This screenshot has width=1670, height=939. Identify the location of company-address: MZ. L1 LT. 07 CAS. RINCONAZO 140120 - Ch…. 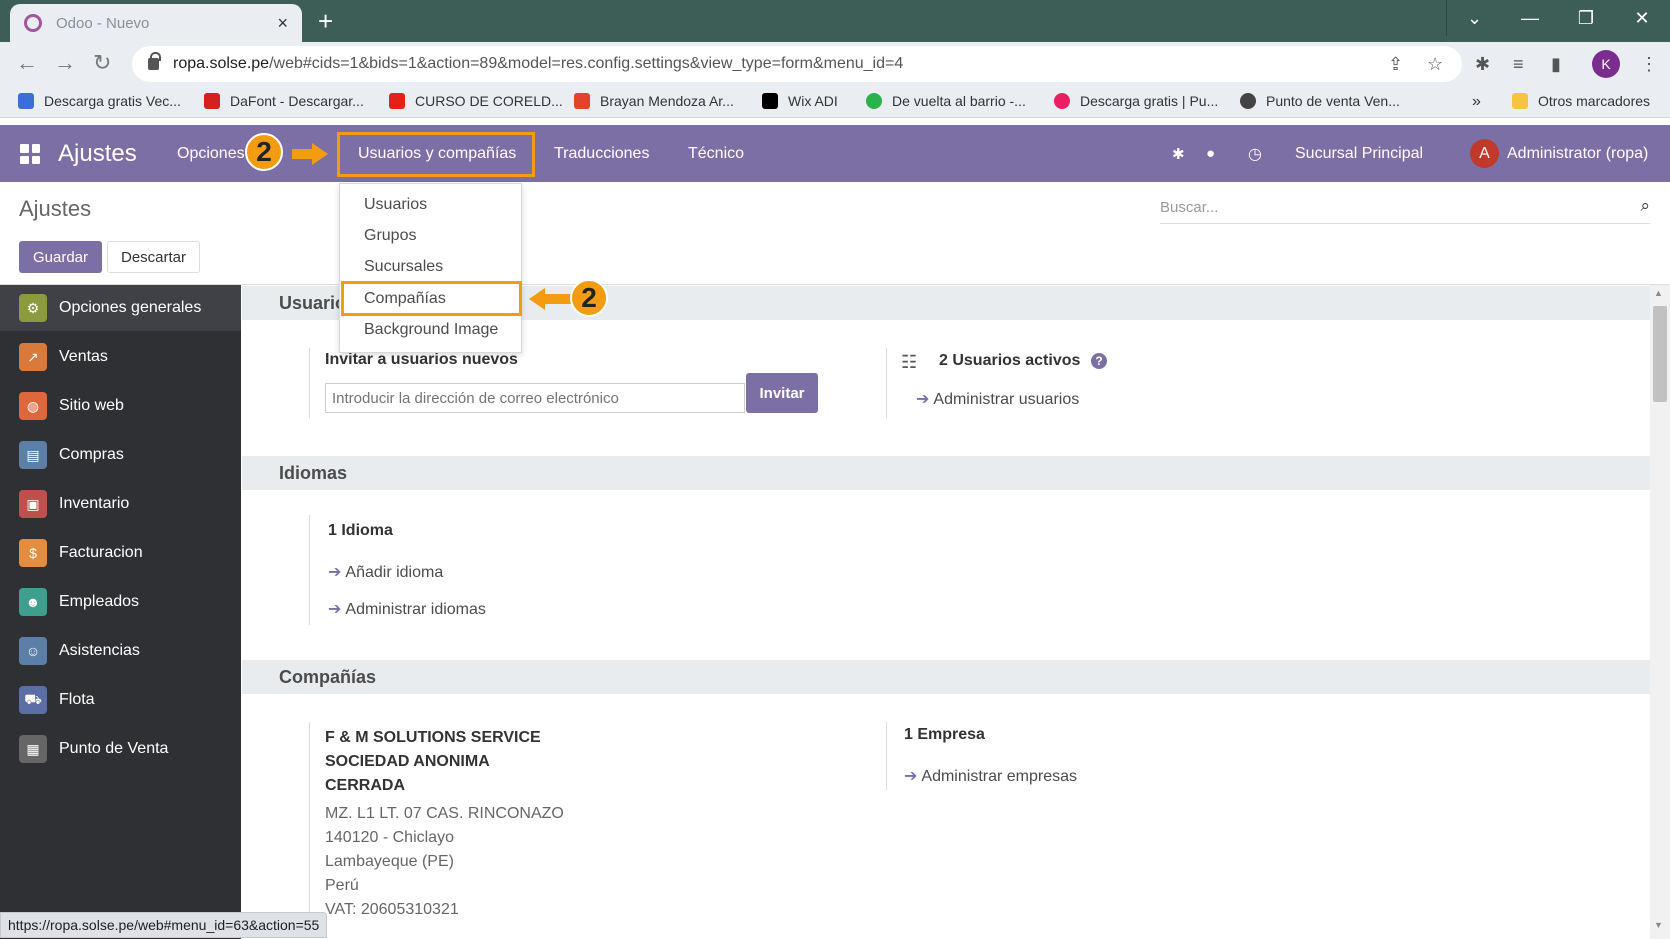
(444, 861).